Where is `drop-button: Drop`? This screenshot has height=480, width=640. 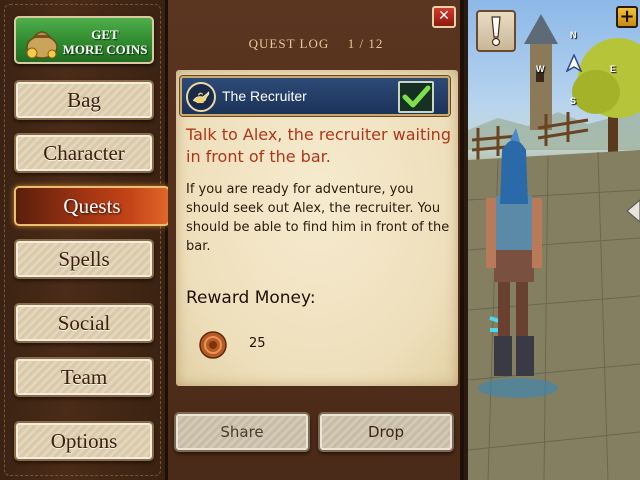
drop-button: Drop is located at coordinates (386, 432).